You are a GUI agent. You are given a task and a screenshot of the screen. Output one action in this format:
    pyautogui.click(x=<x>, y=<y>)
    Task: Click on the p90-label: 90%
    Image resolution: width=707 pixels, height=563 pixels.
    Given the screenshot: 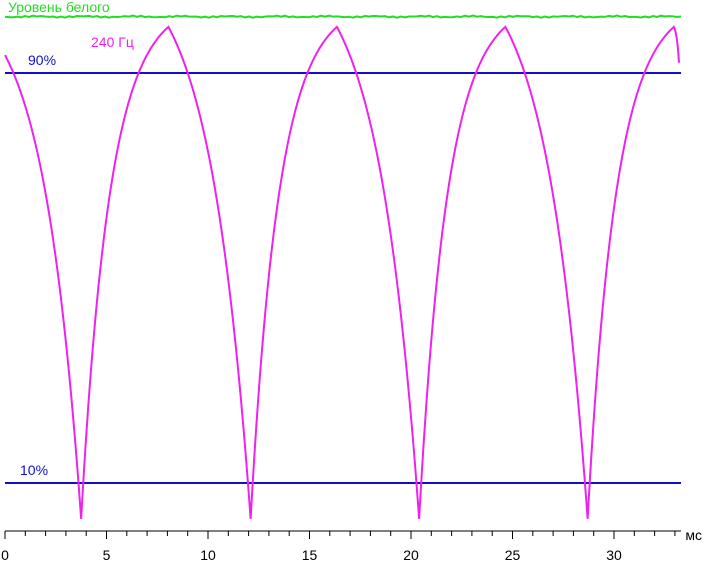 What is the action you would take?
    pyautogui.click(x=42, y=60)
    